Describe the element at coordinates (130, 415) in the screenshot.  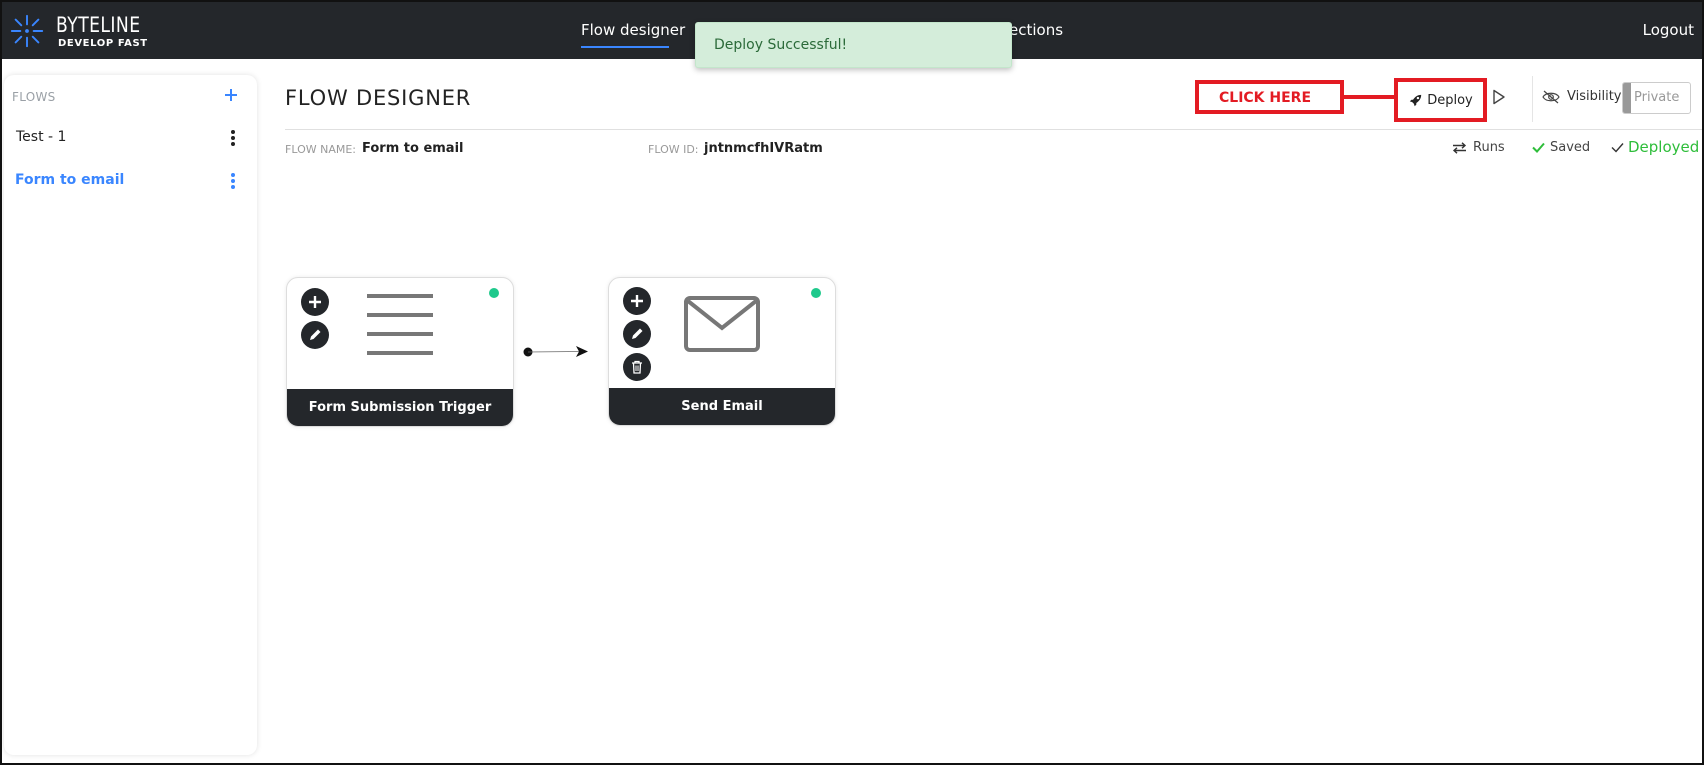
I see `flows-sidebar: FLOWS Test - 1 Form to email` at that location.